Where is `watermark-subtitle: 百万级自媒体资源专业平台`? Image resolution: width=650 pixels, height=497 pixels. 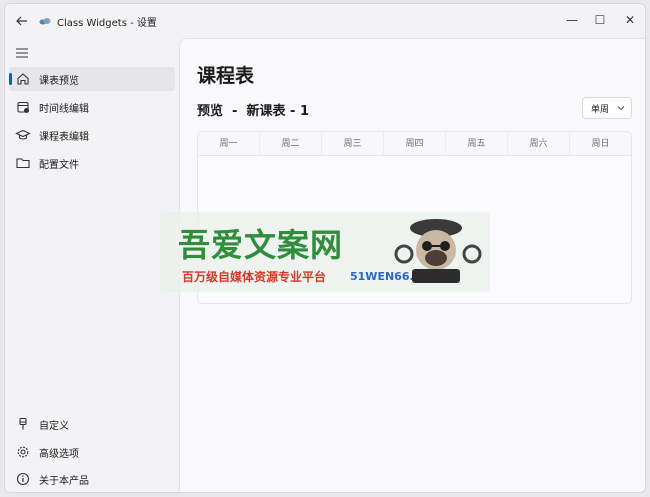 watermark-subtitle: 百万级自媒体资源专业平台 is located at coordinates (254, 277).